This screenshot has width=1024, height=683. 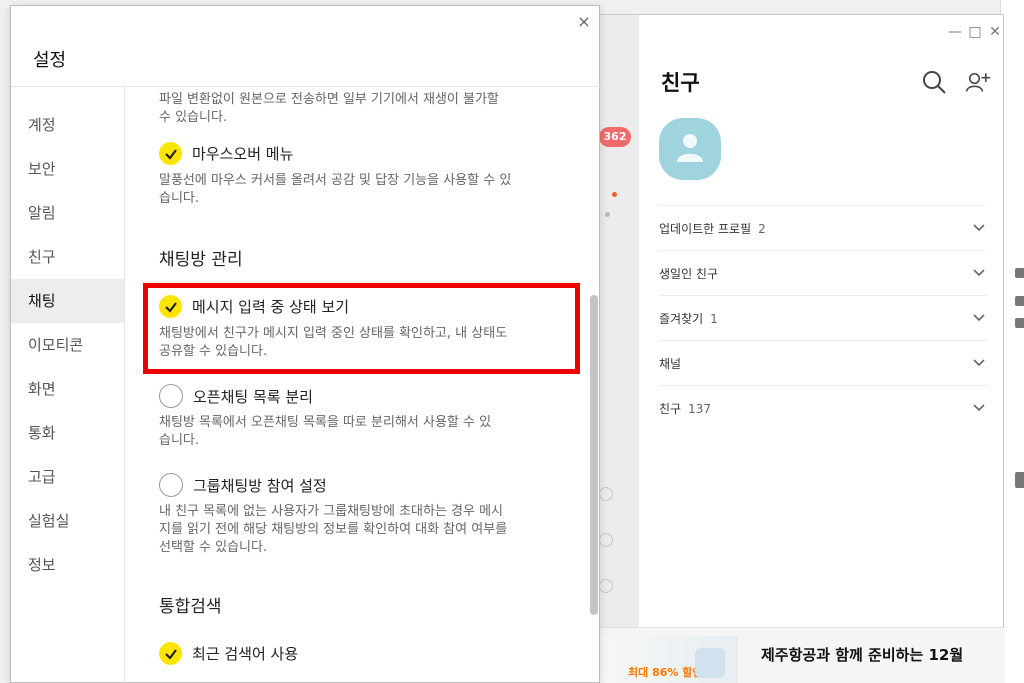 What do you see at coordinates (862, 655) in the screenshot?
I see `ad-headline: 제주항공과 함께 준비하는 12월` at bounding box center [862, 655].